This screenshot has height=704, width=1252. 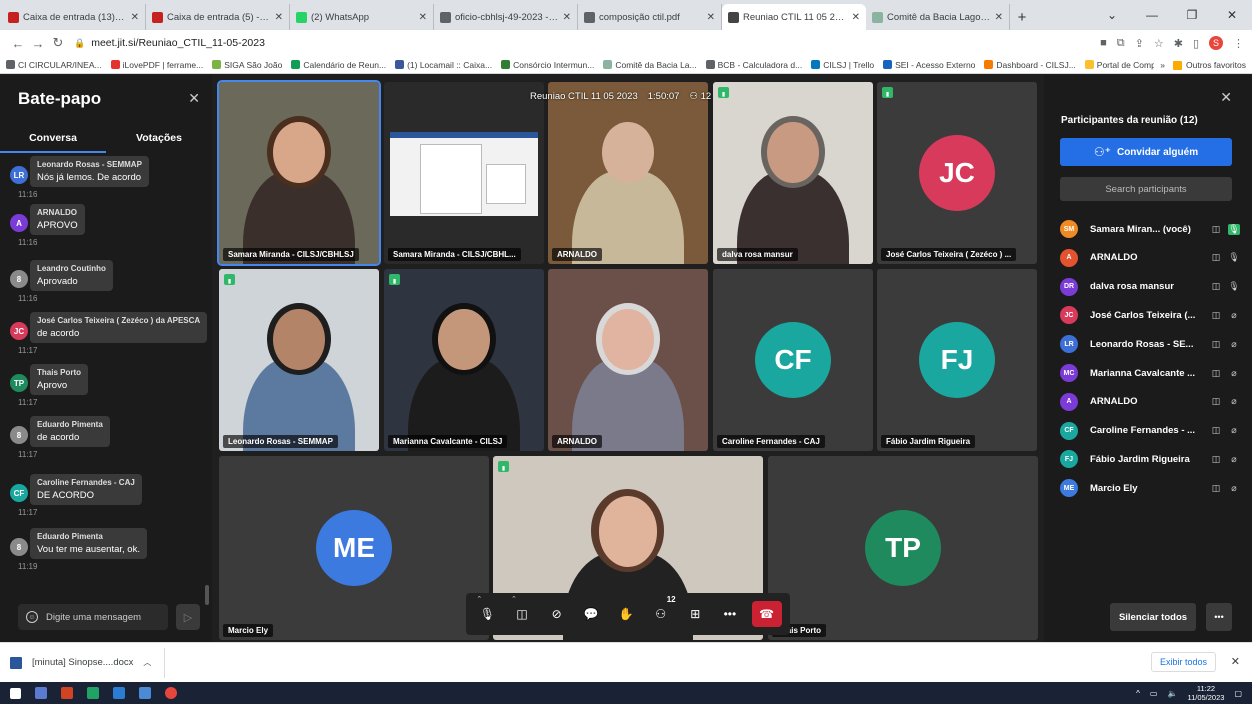 I want to click on video-tile: ▮ Marianna Cavalcante - CILSJ, so click(x=464, y=360).